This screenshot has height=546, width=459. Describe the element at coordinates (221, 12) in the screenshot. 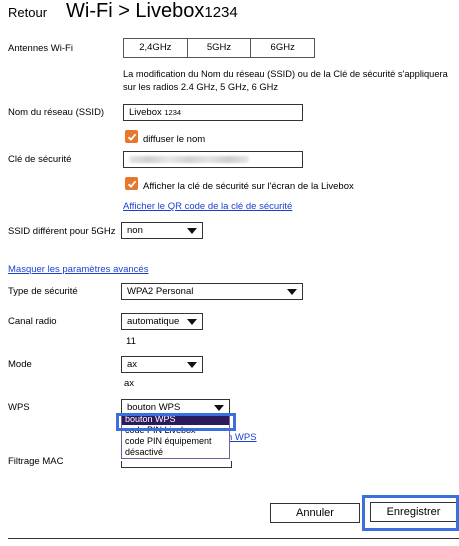

I see `page-title-ssid: 1234` at that location.